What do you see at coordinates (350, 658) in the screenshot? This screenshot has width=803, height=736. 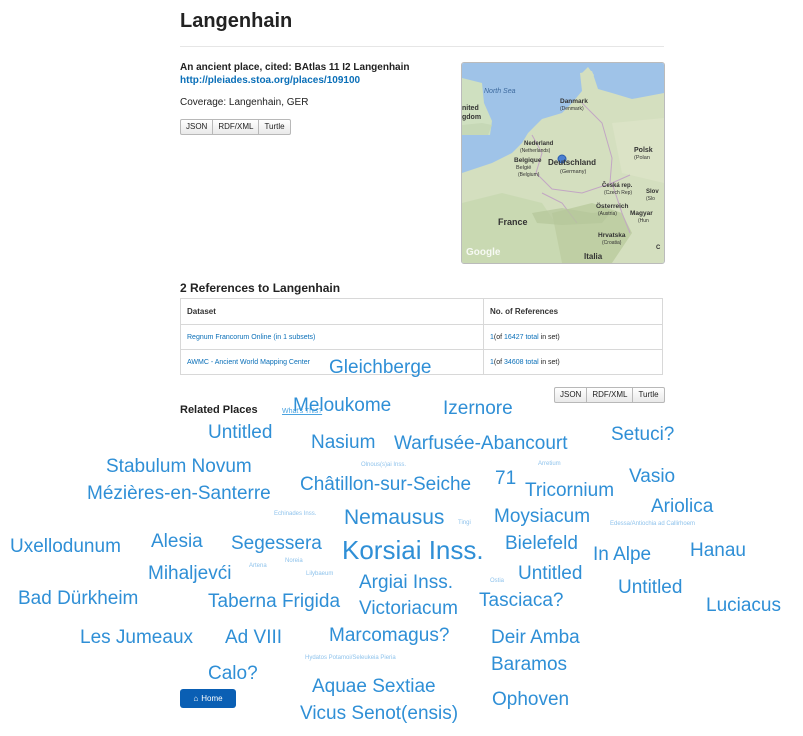 I see `related-place-link: Hydatos Potamoi/Seleukeia Pieria` at bounding box center [350, 658].